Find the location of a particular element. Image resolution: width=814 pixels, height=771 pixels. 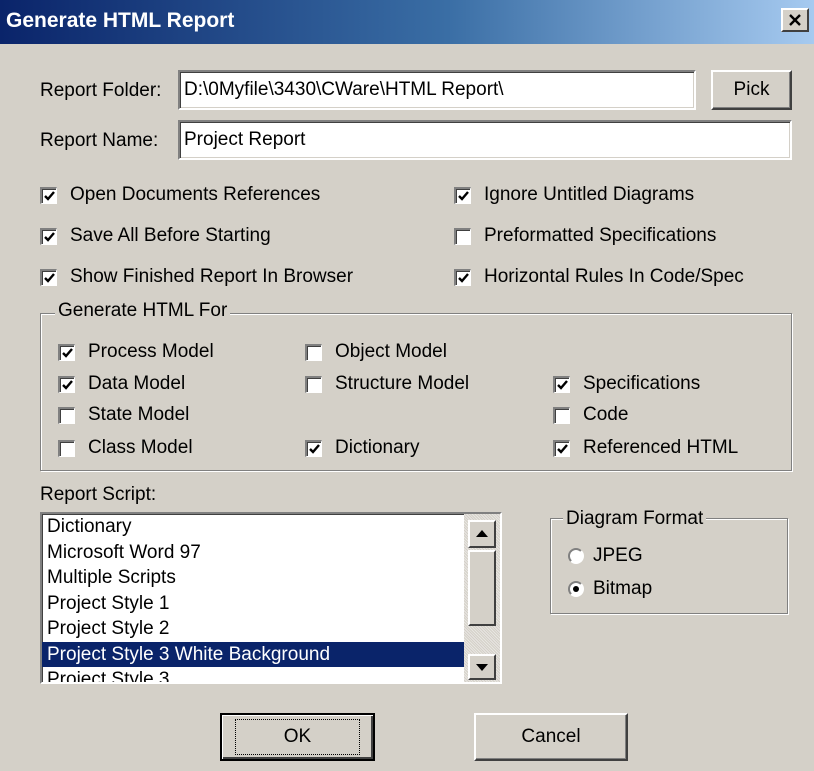

report-folder-field: D:\0Myfile\3430\CWare\HTML Report\ is located at coordinates (437, 90).